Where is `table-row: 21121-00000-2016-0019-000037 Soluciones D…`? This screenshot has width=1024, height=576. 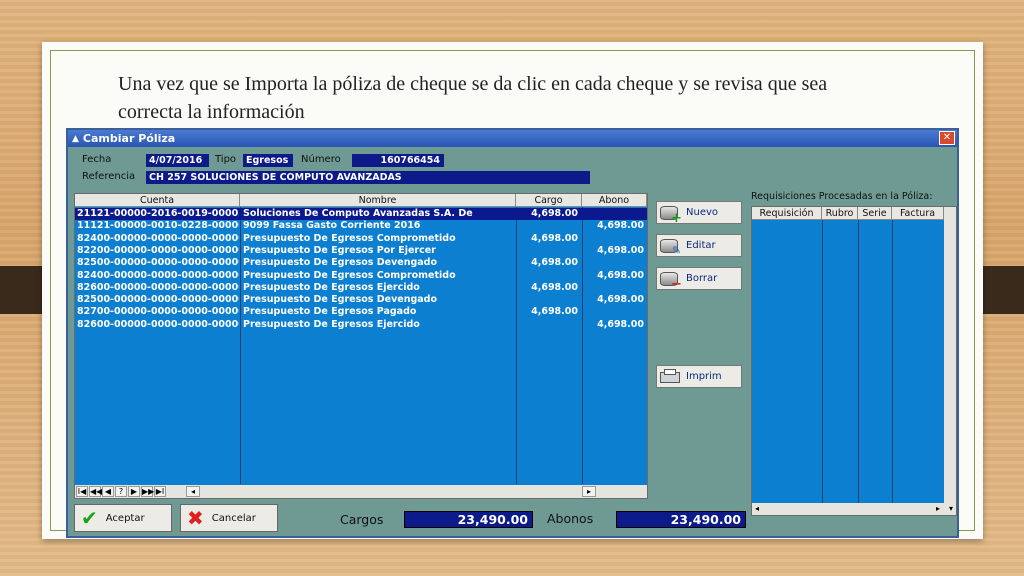
table-row: 21121-00000-2016-0019-000037 Soluciones D… is located at coordinates (361, 214).